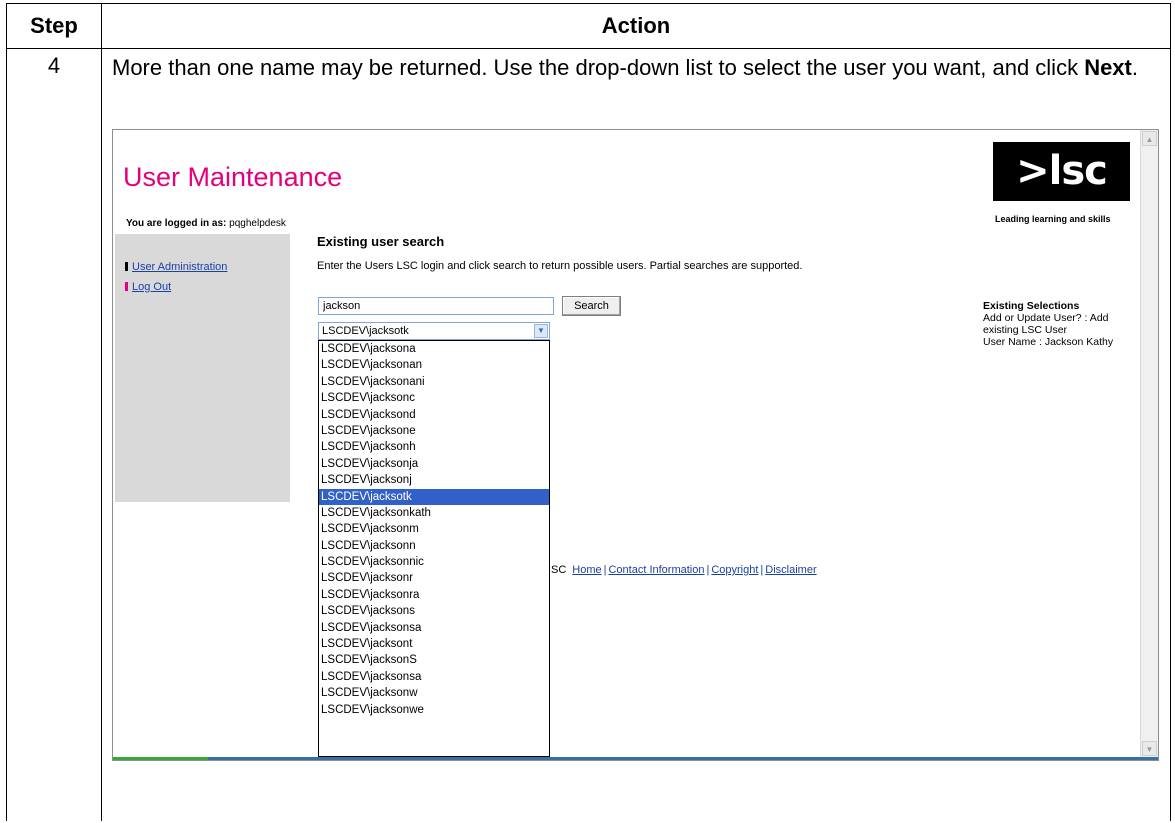 This screenshot has height=823, width=1175. I want to click on dropdown-option: LSCDEV\jacksonwe, so click(434, 710).